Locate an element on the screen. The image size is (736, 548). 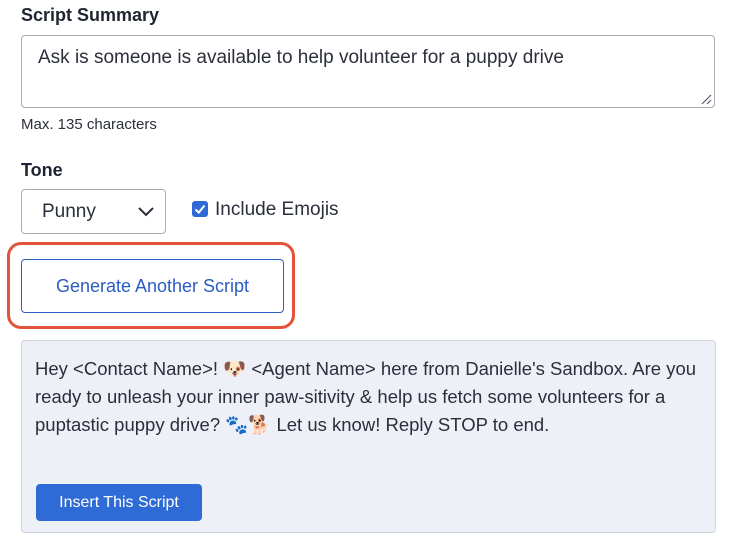
tone-selected-value: Punny is located at coordinates (69, 211).